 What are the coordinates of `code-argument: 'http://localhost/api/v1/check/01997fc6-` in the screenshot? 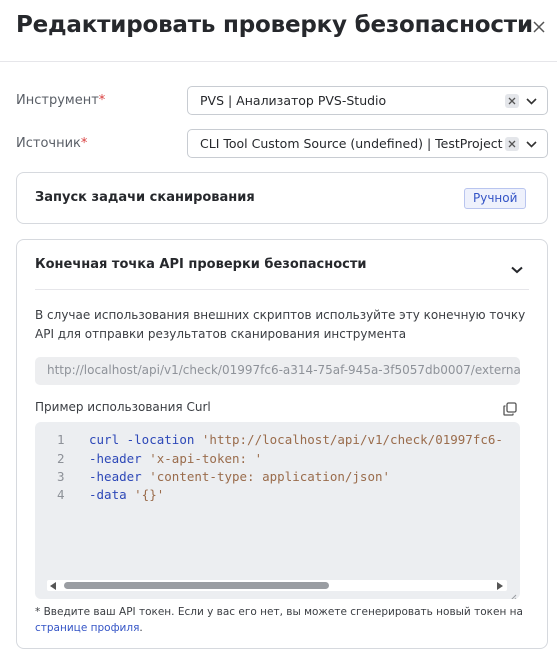 It's located at (352, 439).